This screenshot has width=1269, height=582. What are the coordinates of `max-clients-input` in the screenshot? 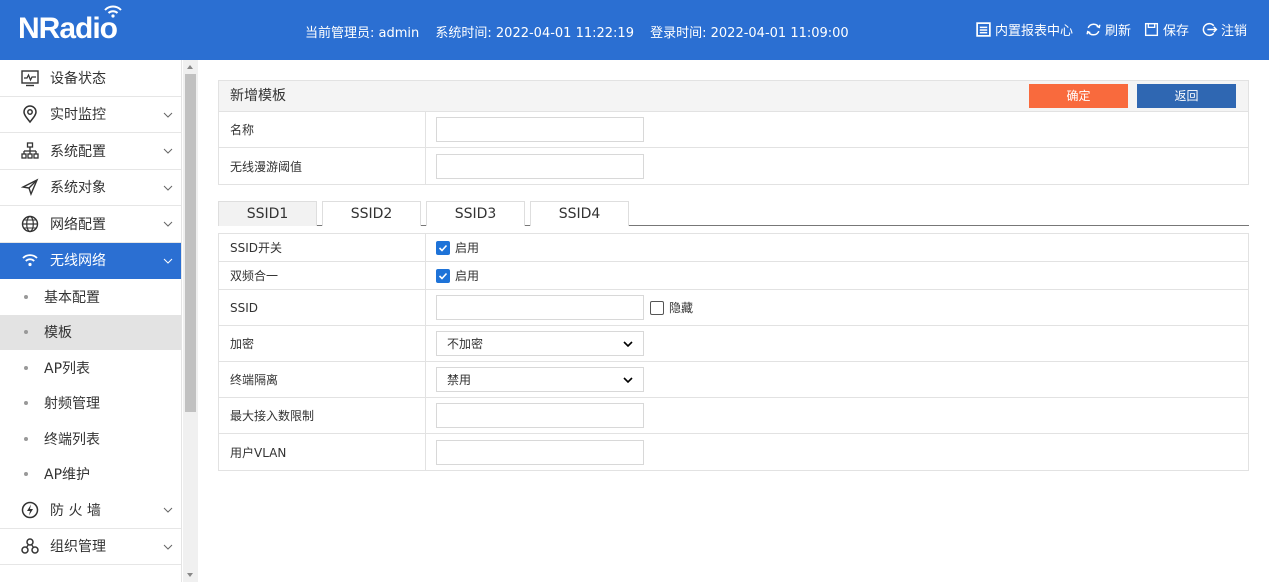 It's located at (540, 415).